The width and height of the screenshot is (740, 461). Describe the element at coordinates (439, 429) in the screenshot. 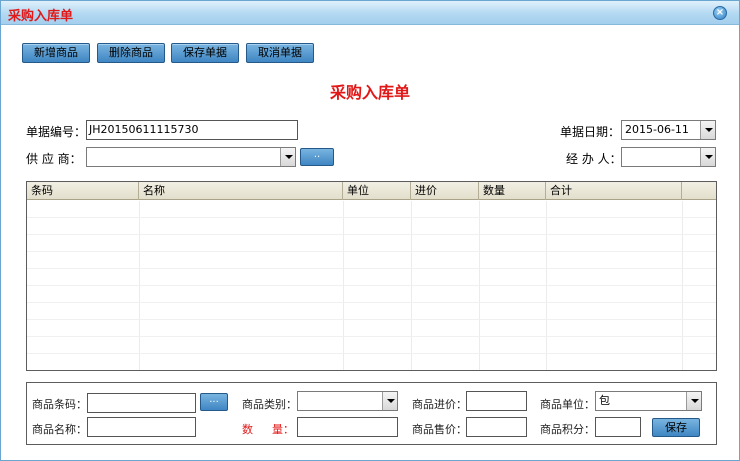

I see `sale-price-label: 商品售价：` at that location.